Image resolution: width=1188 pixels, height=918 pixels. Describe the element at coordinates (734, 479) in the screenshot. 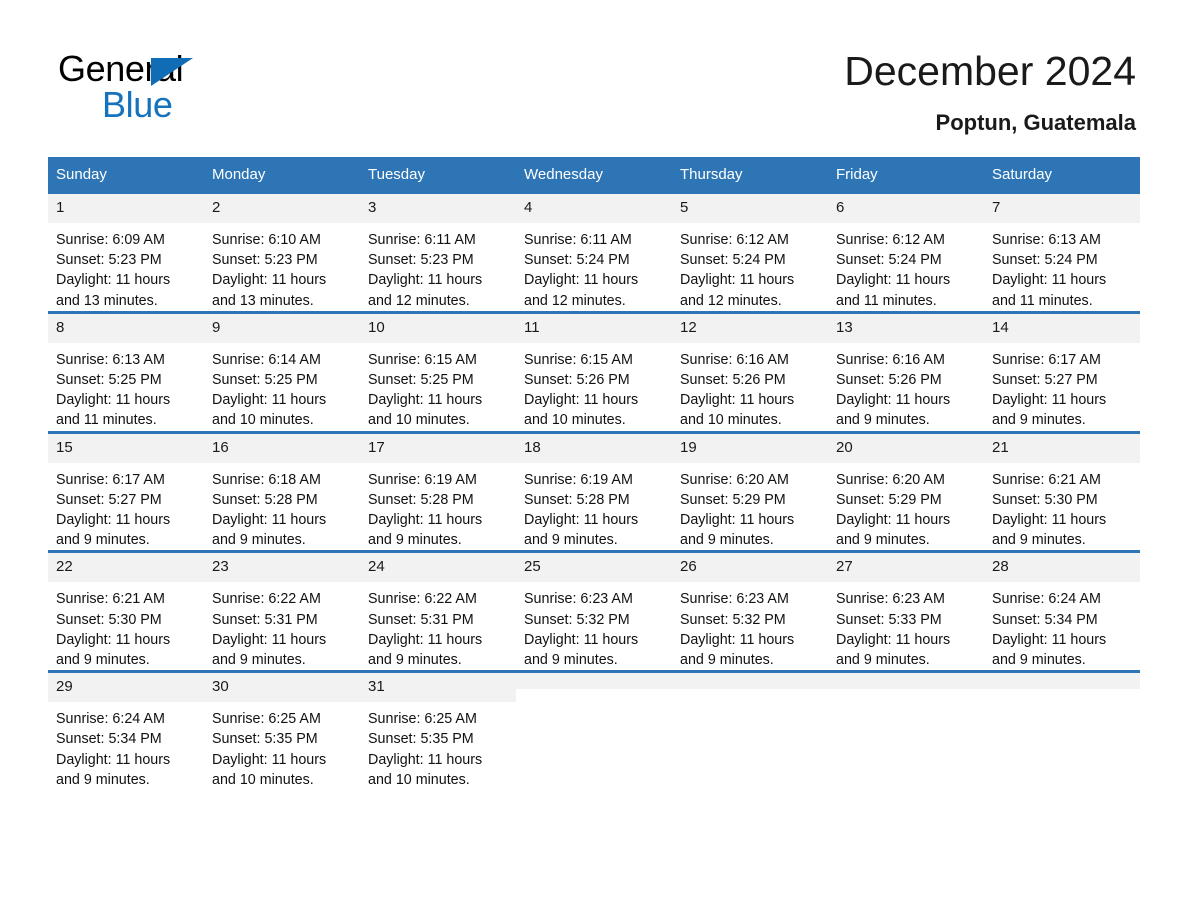

I see `sunrise-text: Sunrise: 6:20 AM` at that location.